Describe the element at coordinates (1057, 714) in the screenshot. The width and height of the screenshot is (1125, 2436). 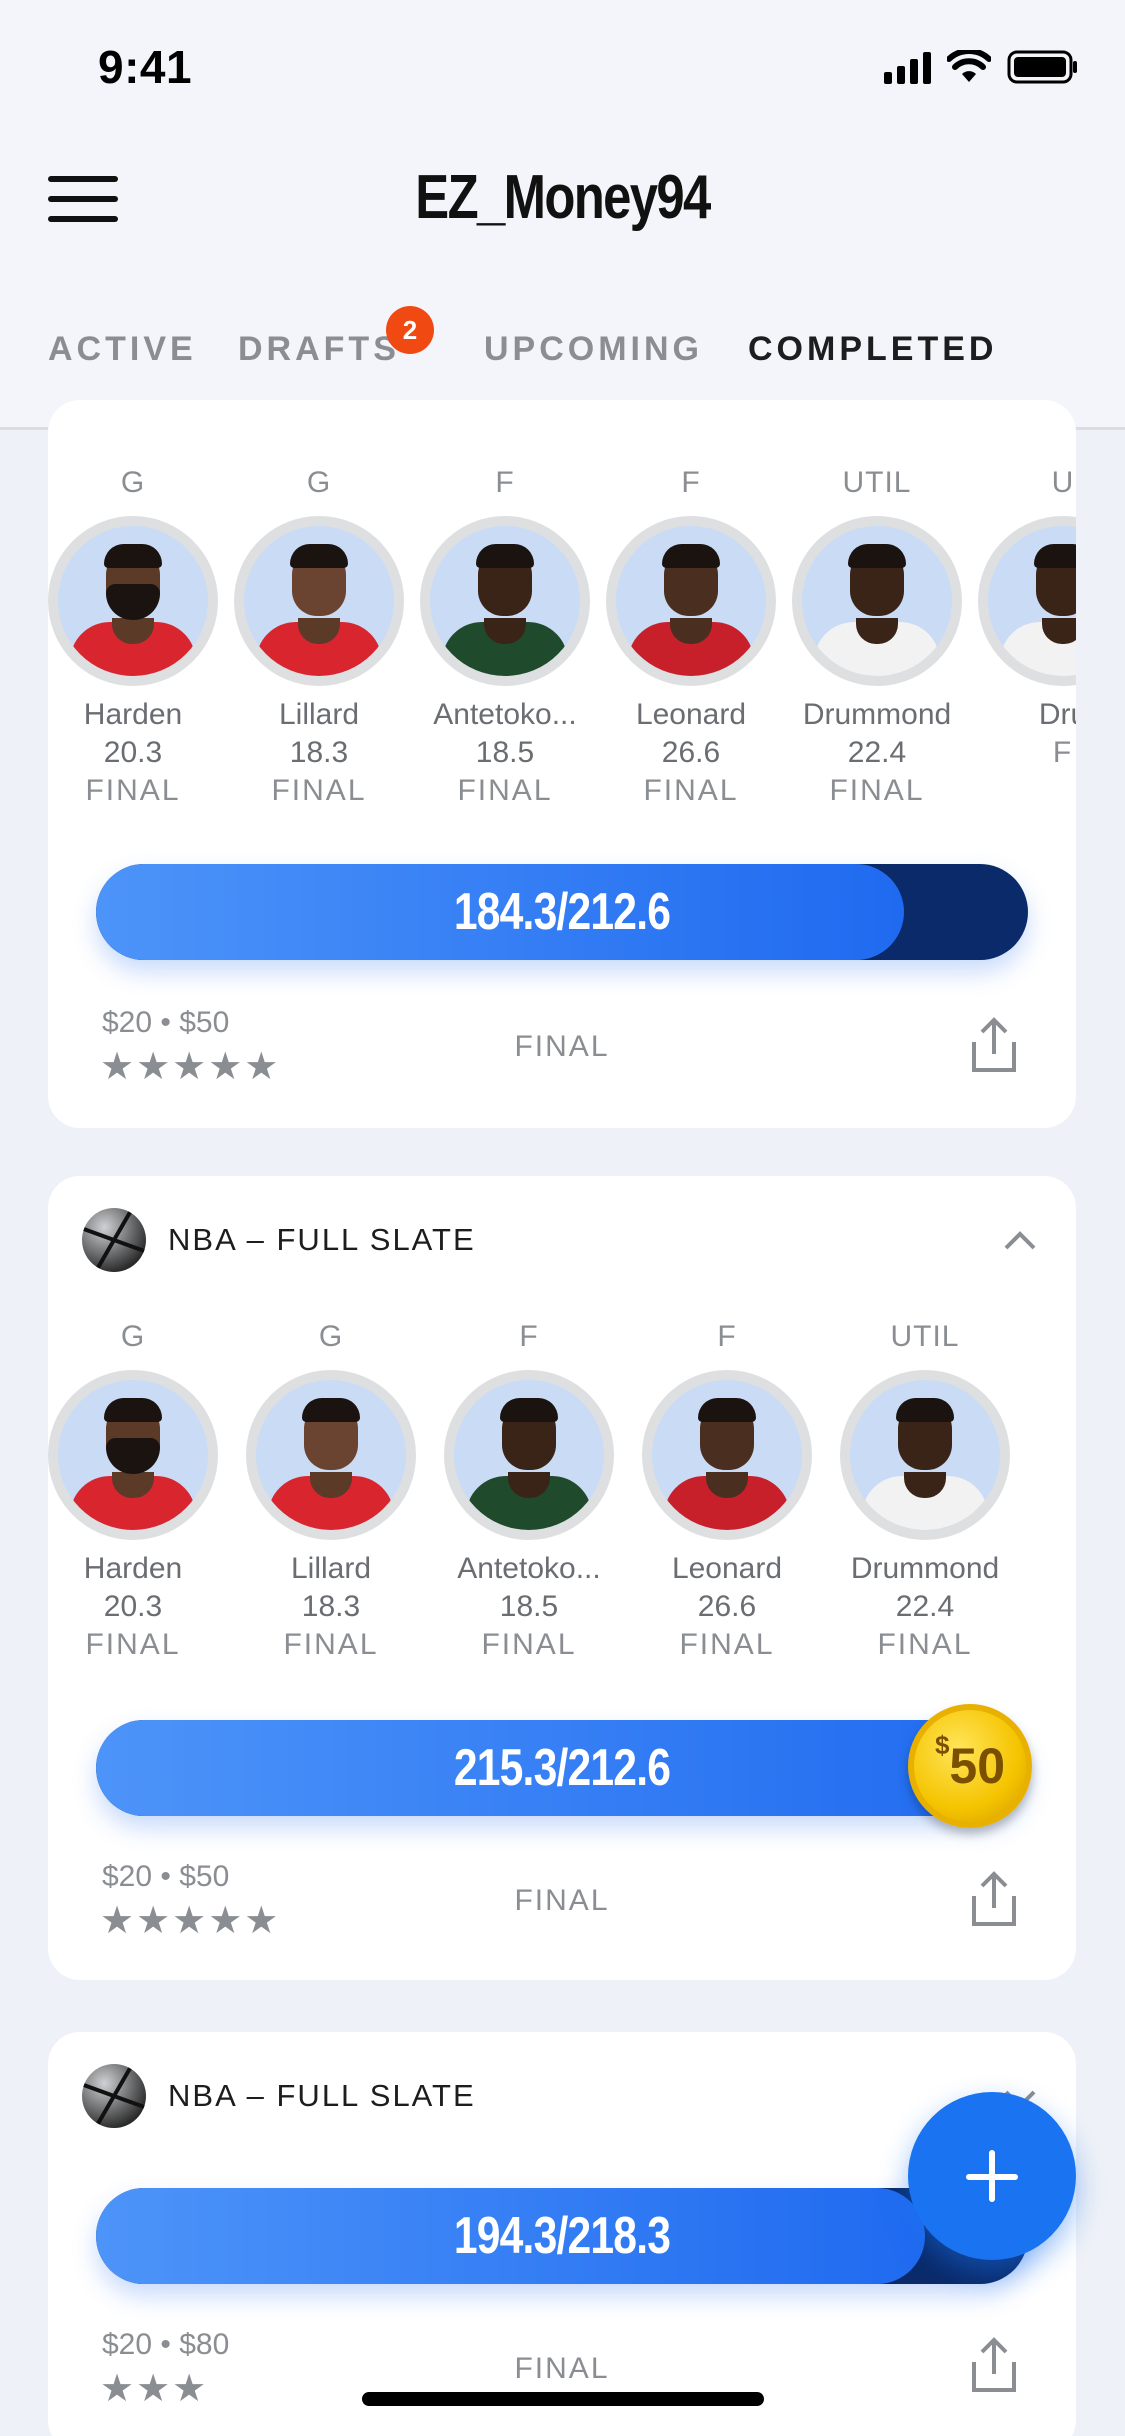
I see `player-name: Dru` at that location.